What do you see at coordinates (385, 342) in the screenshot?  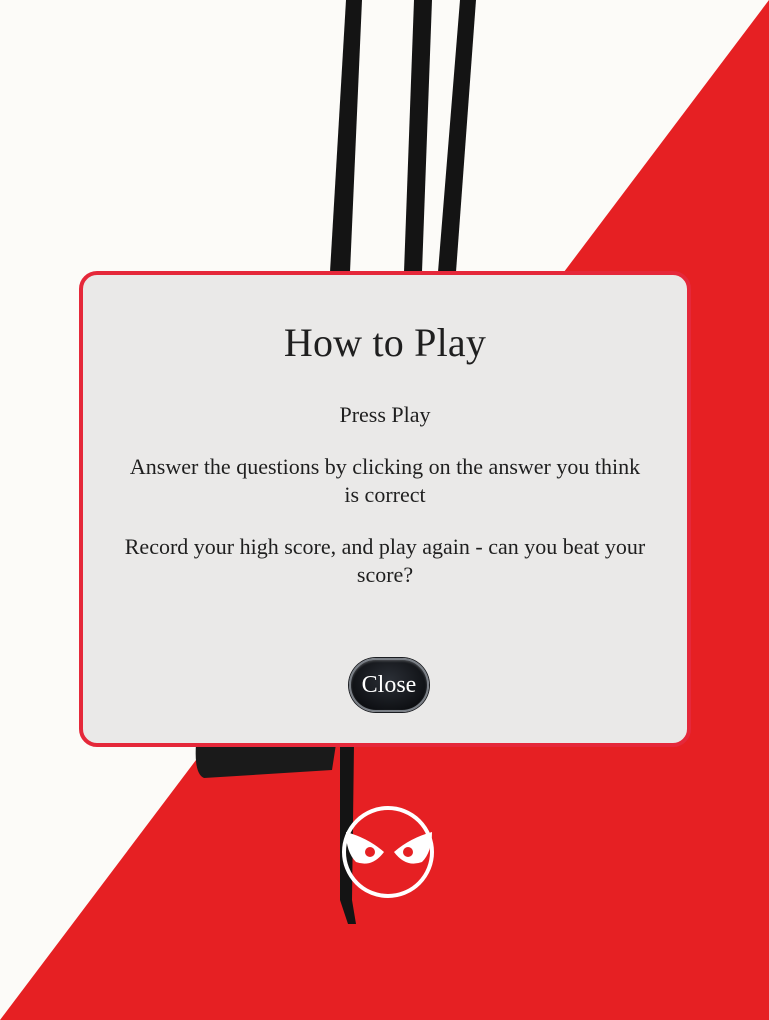 I see `modal-title: How to Play` at bounding box center [385, 342].